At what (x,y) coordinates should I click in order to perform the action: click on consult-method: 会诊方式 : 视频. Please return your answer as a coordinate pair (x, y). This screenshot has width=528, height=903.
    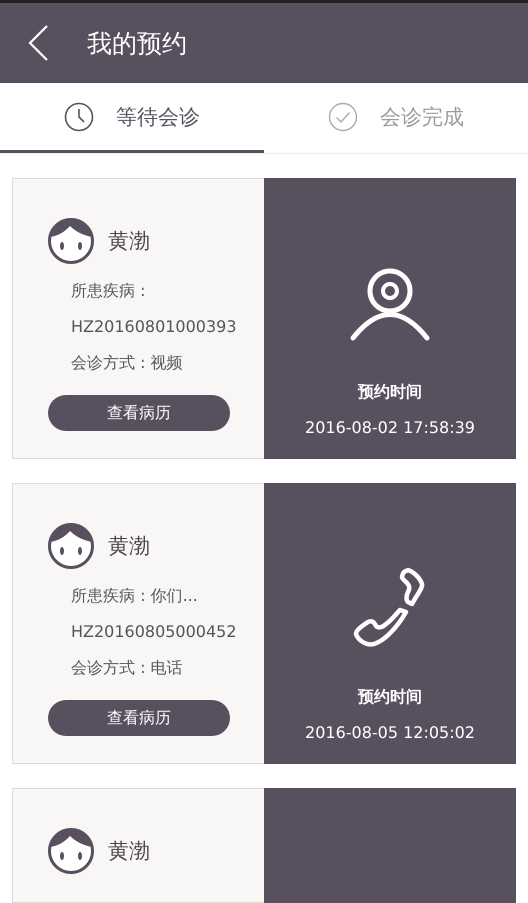
    Looking at the image, I should click on (127, 362).